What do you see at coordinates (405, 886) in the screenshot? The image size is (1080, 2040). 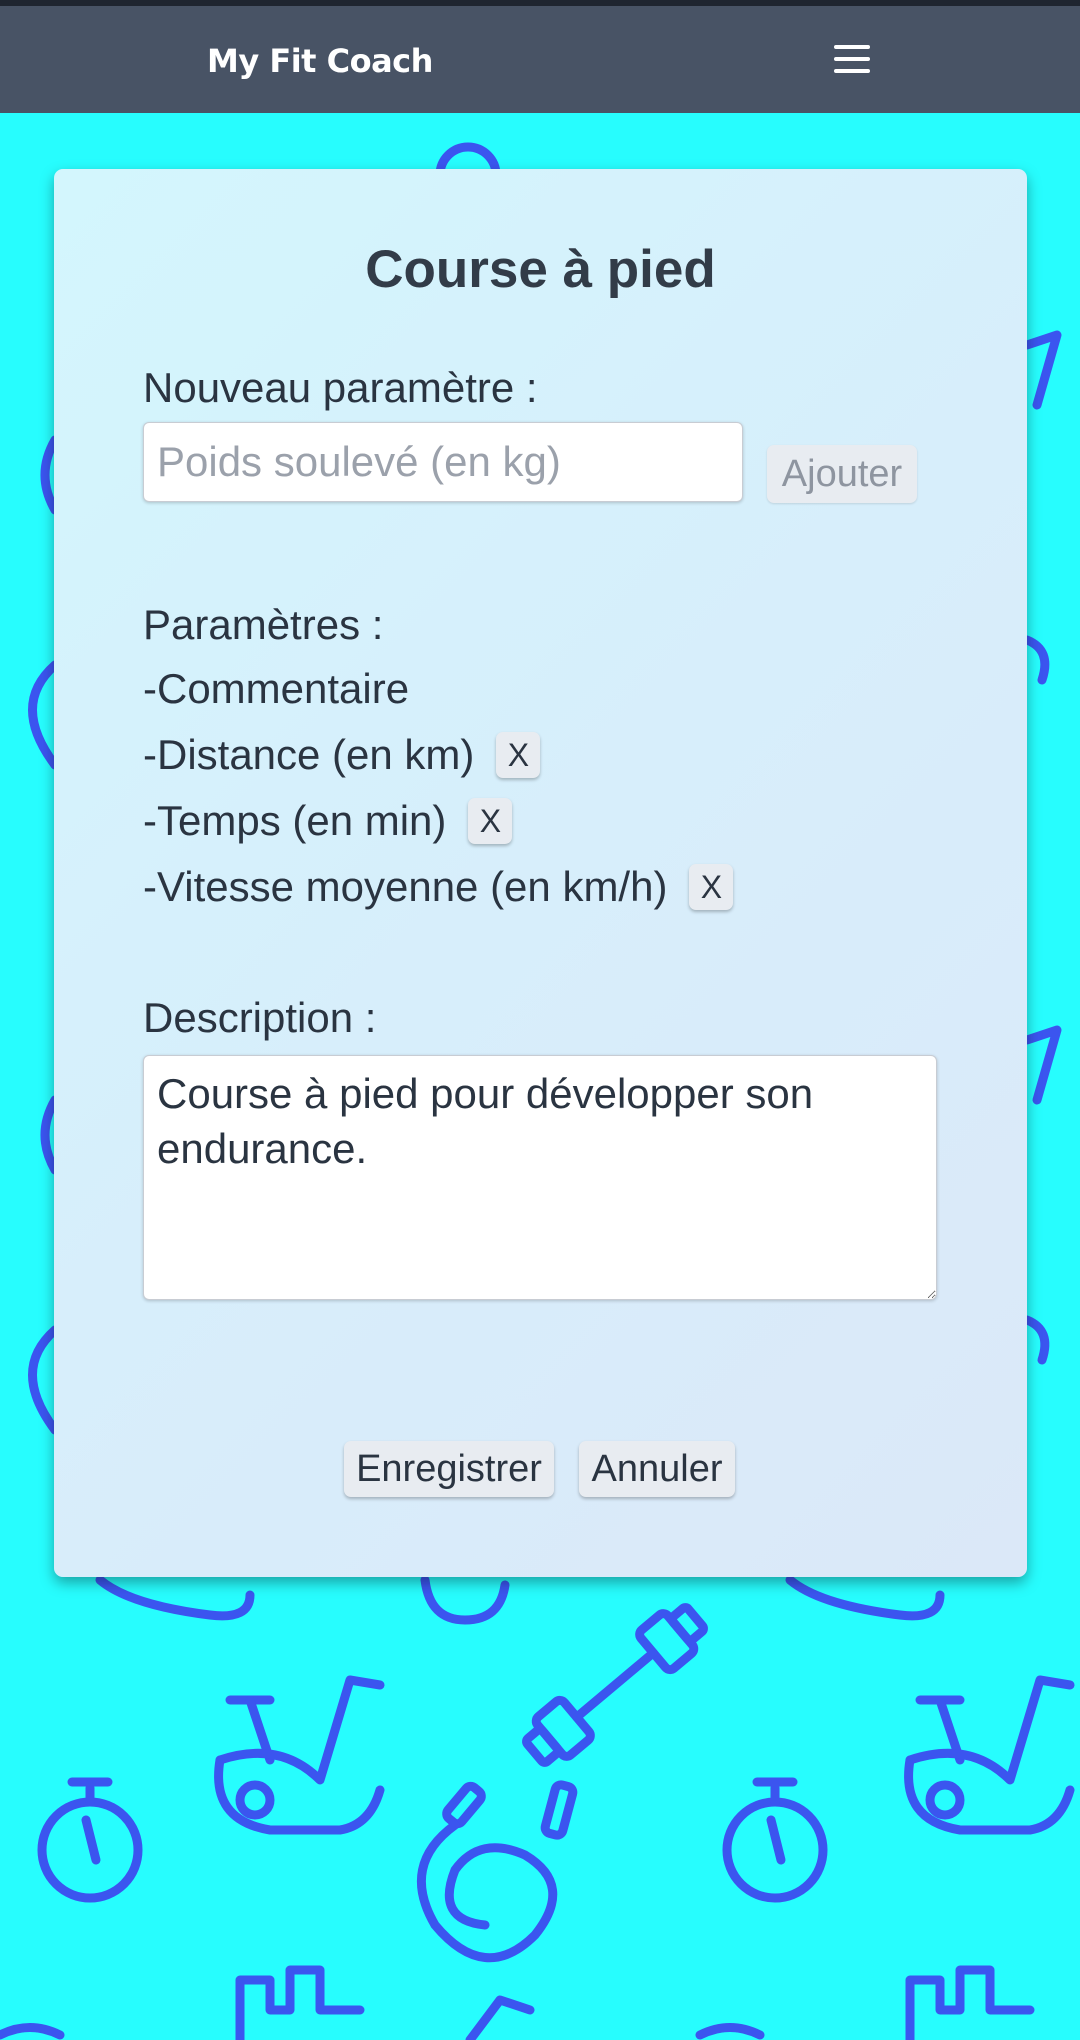 I see `param-item-label: -Vitesse moyenne (en km/h)` at bounding box center [405, 886].